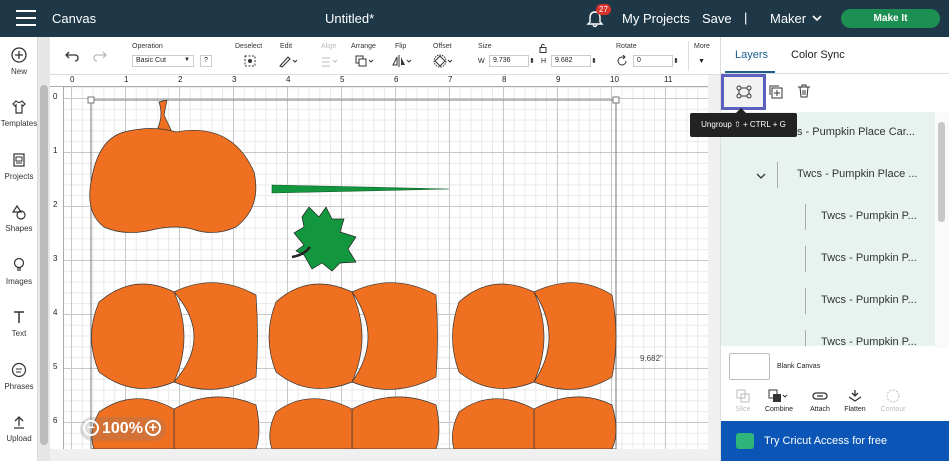 This screenshot has height=461, width=949. I want to click on templates-label: Templates, so click(19, 123).